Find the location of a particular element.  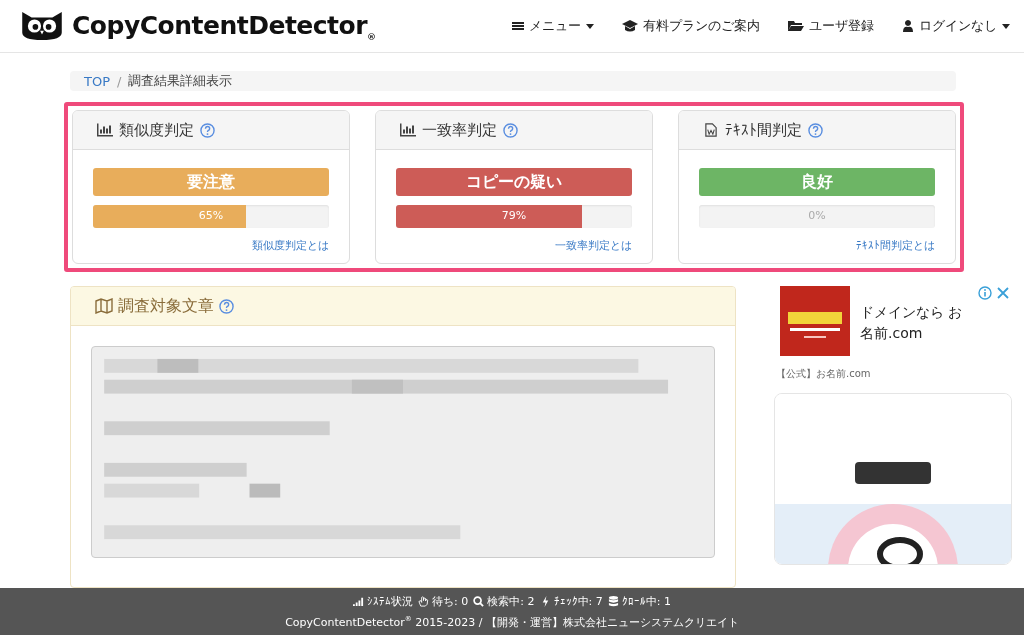

panel-title: 調査対象文章 is located at coordinates (166, 306).